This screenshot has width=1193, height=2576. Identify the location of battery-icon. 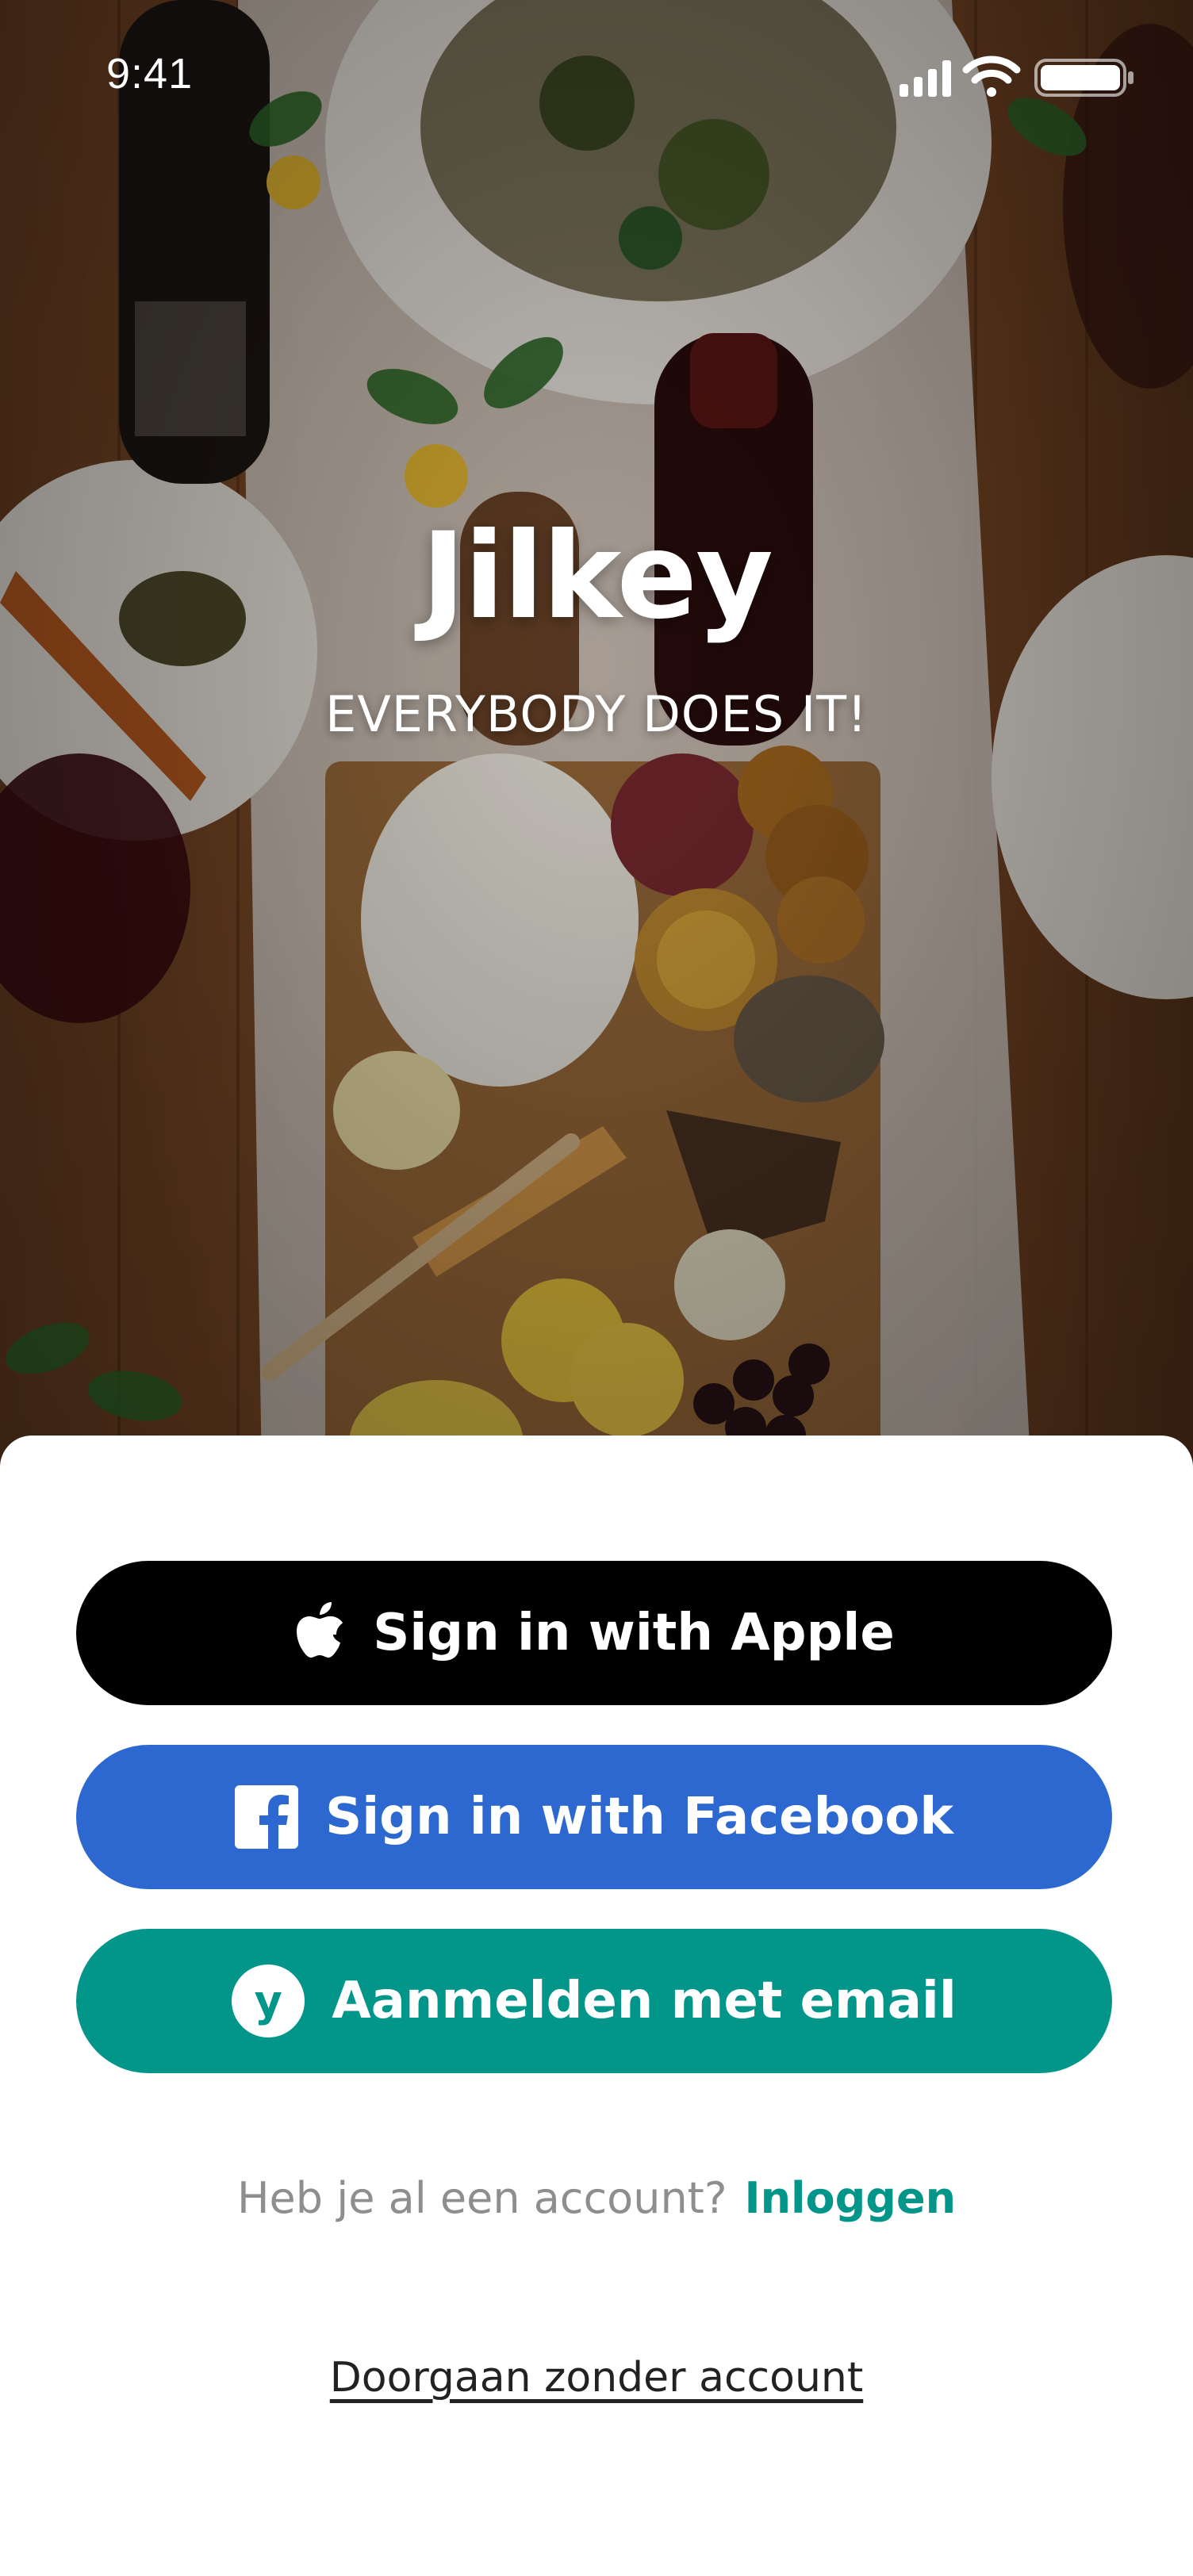
(1084, 78).